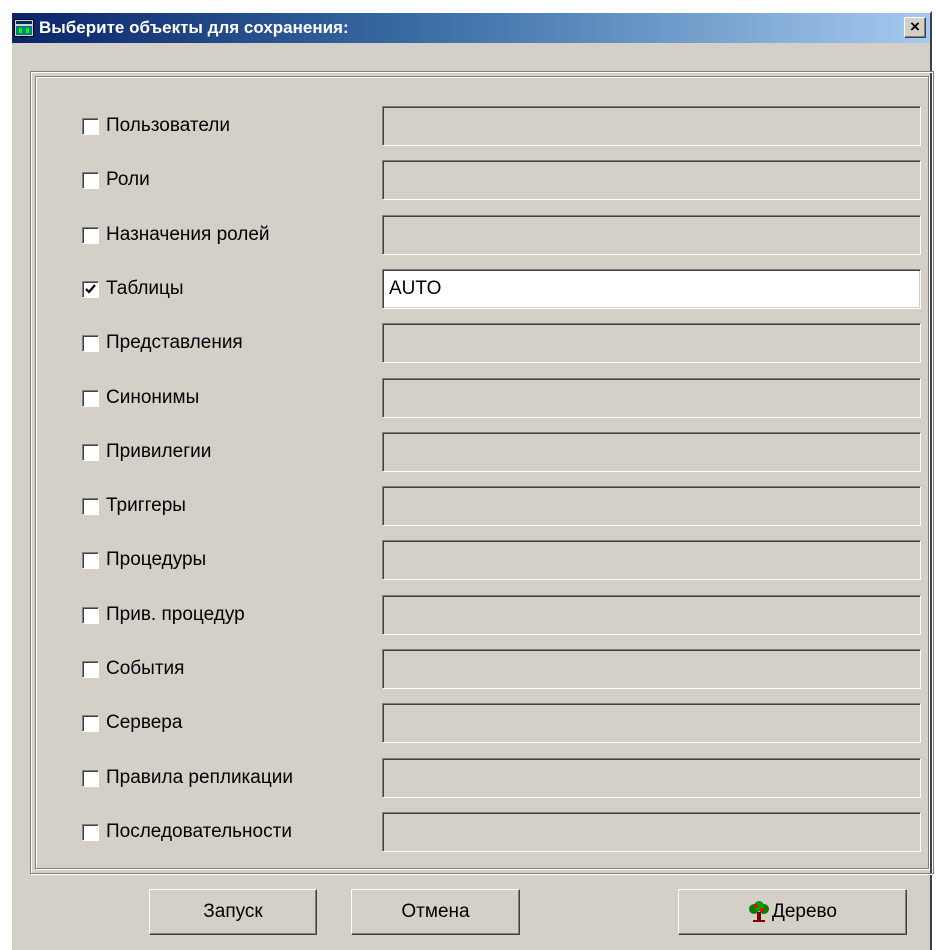 This screenshot has width=936, height=950. I want to click on object-label: Представления, so click(174, 342).